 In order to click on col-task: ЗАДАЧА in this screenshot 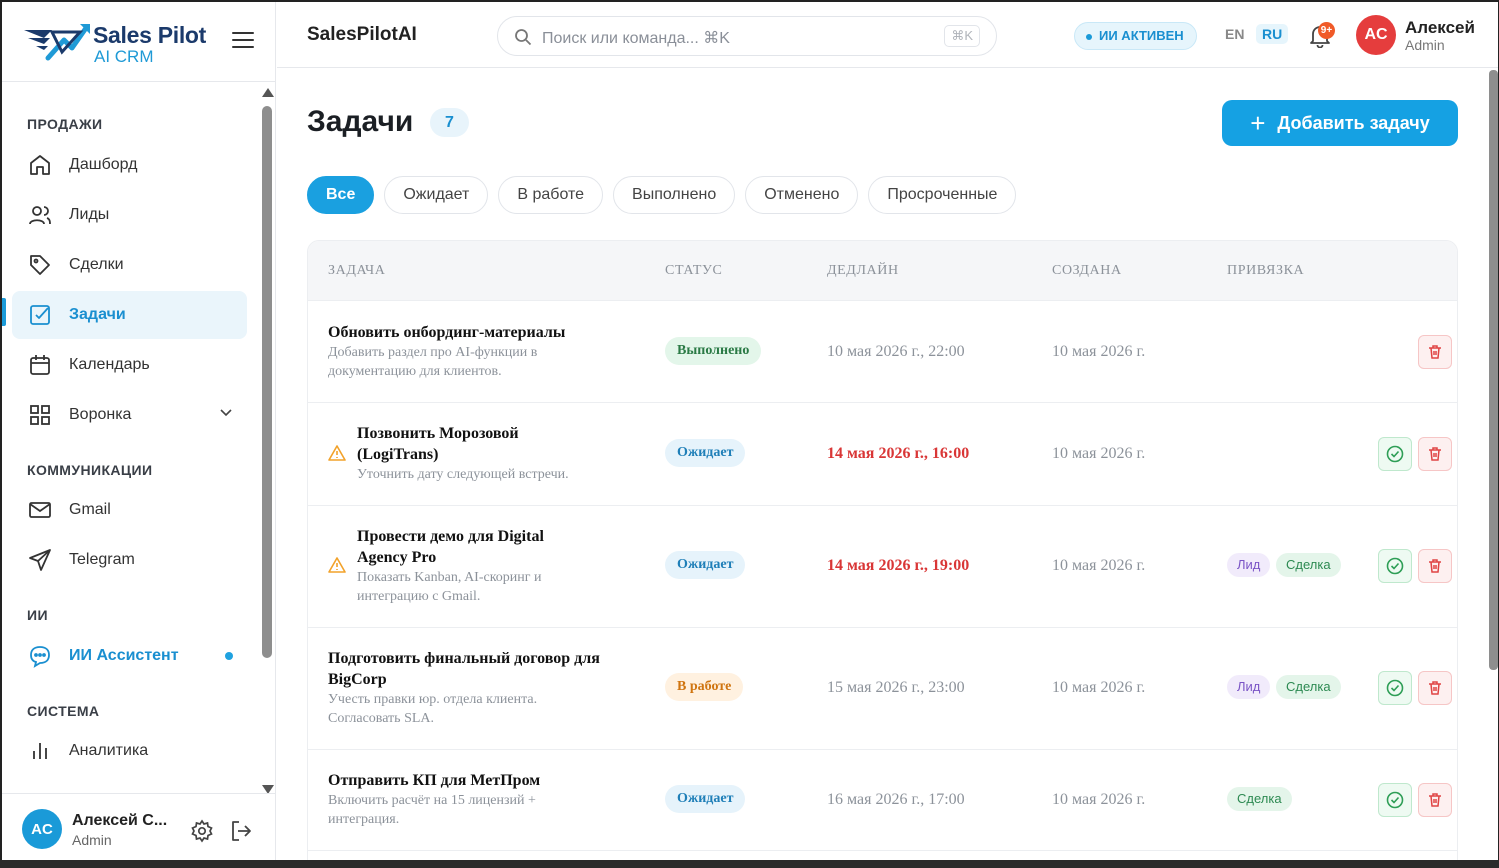, I will do `click(356, 271)`.